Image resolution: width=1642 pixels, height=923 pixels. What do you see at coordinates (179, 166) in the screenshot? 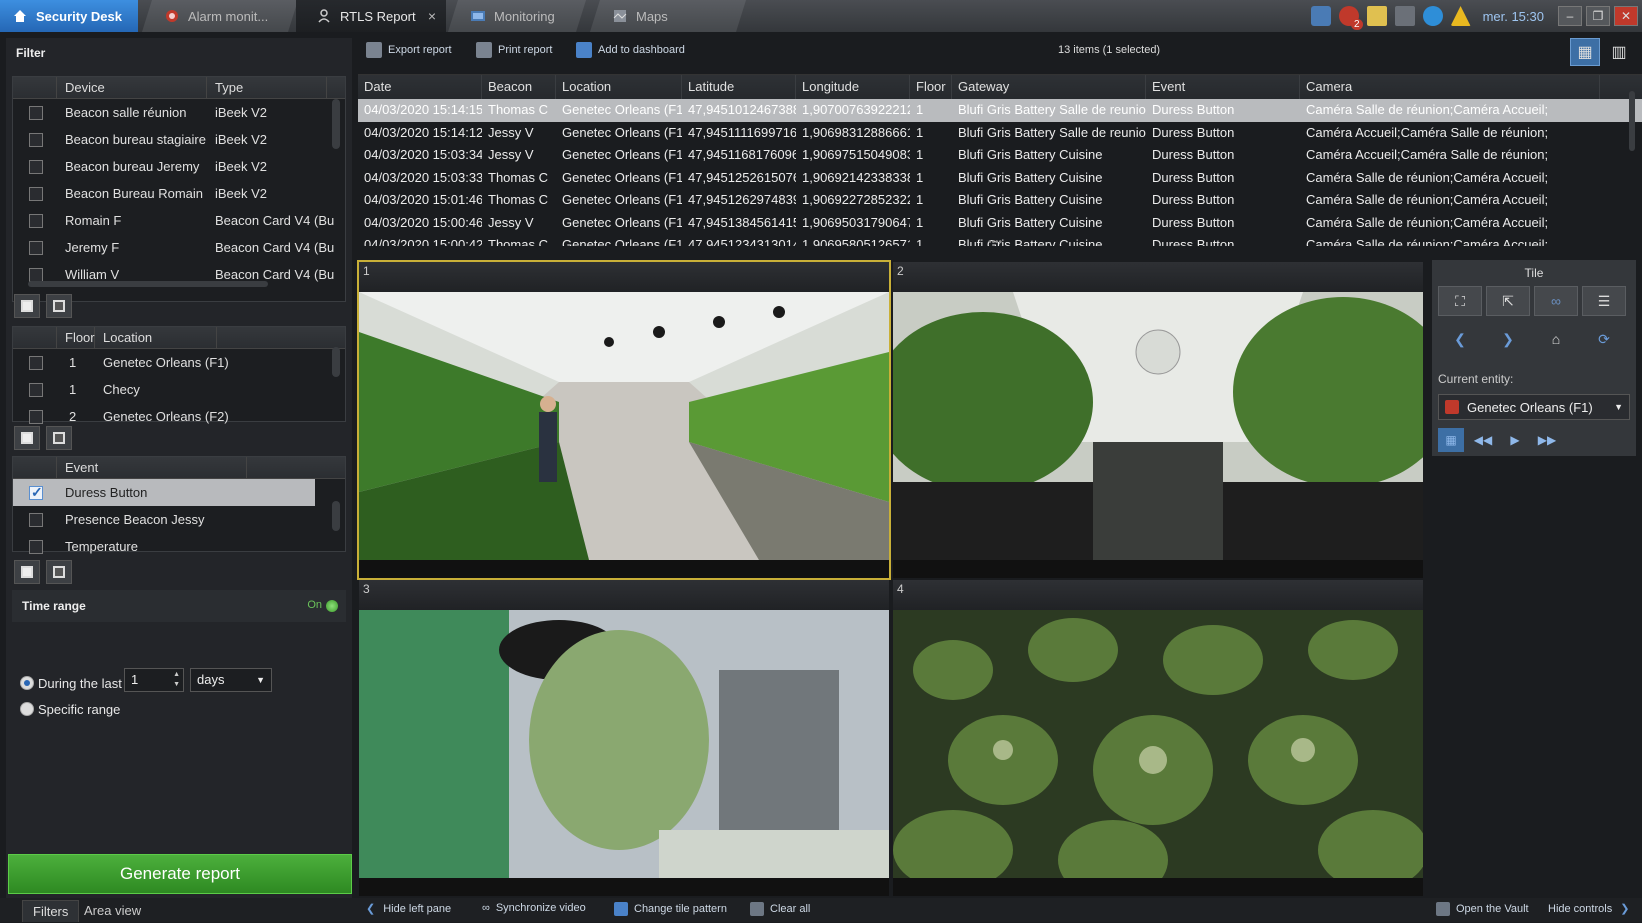
I see `device-row: Beacon bureau Jeremy iBeek V2` at bounding box center [179, 166].